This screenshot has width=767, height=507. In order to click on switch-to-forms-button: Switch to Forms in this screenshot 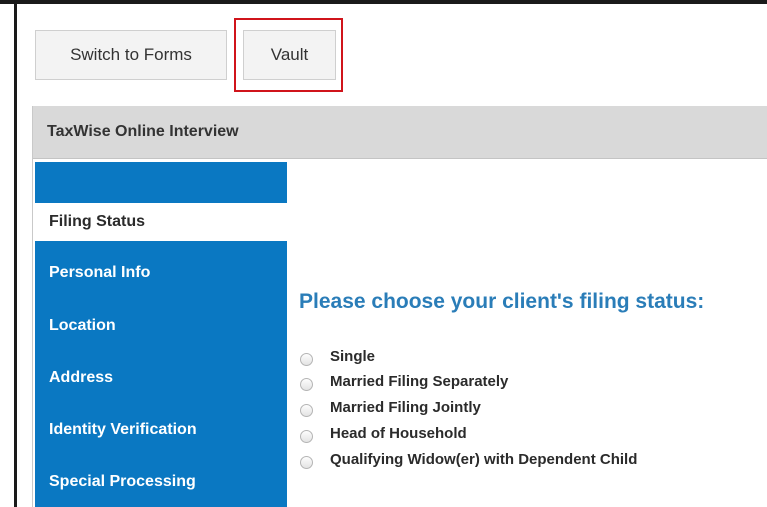, I will do `click(131, 55)`.